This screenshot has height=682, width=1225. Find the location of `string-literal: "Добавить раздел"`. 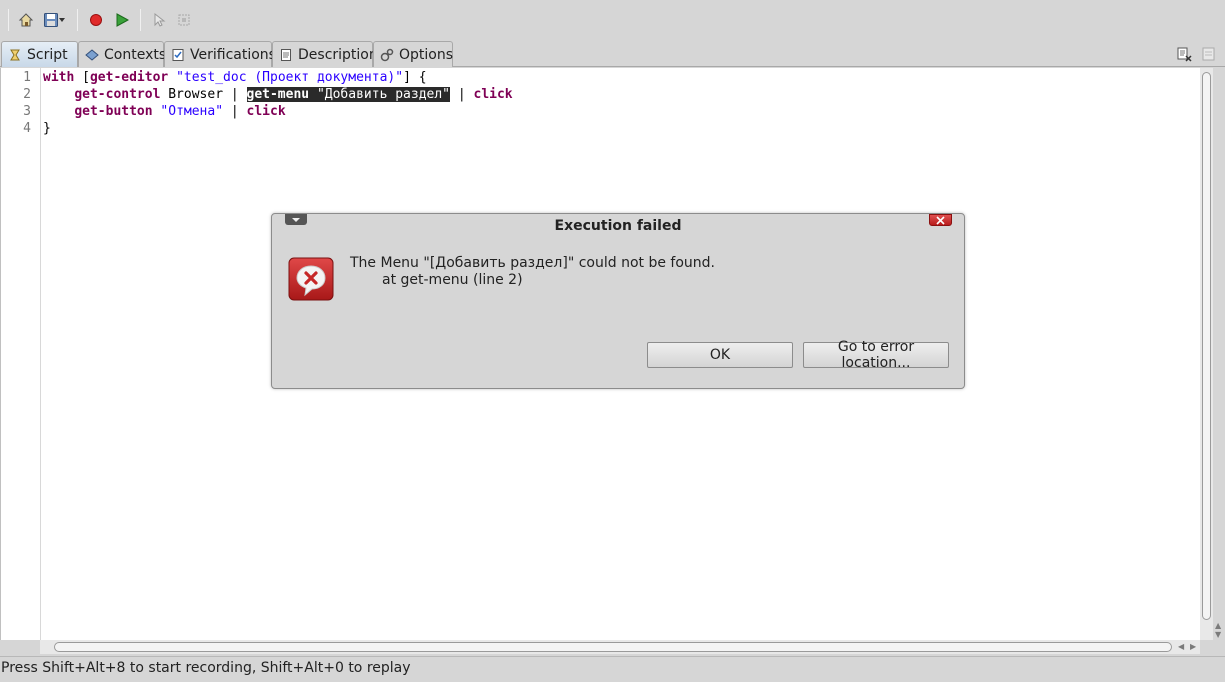

string-literal: "Добавить раздел" is located at coordinates (380, 94).